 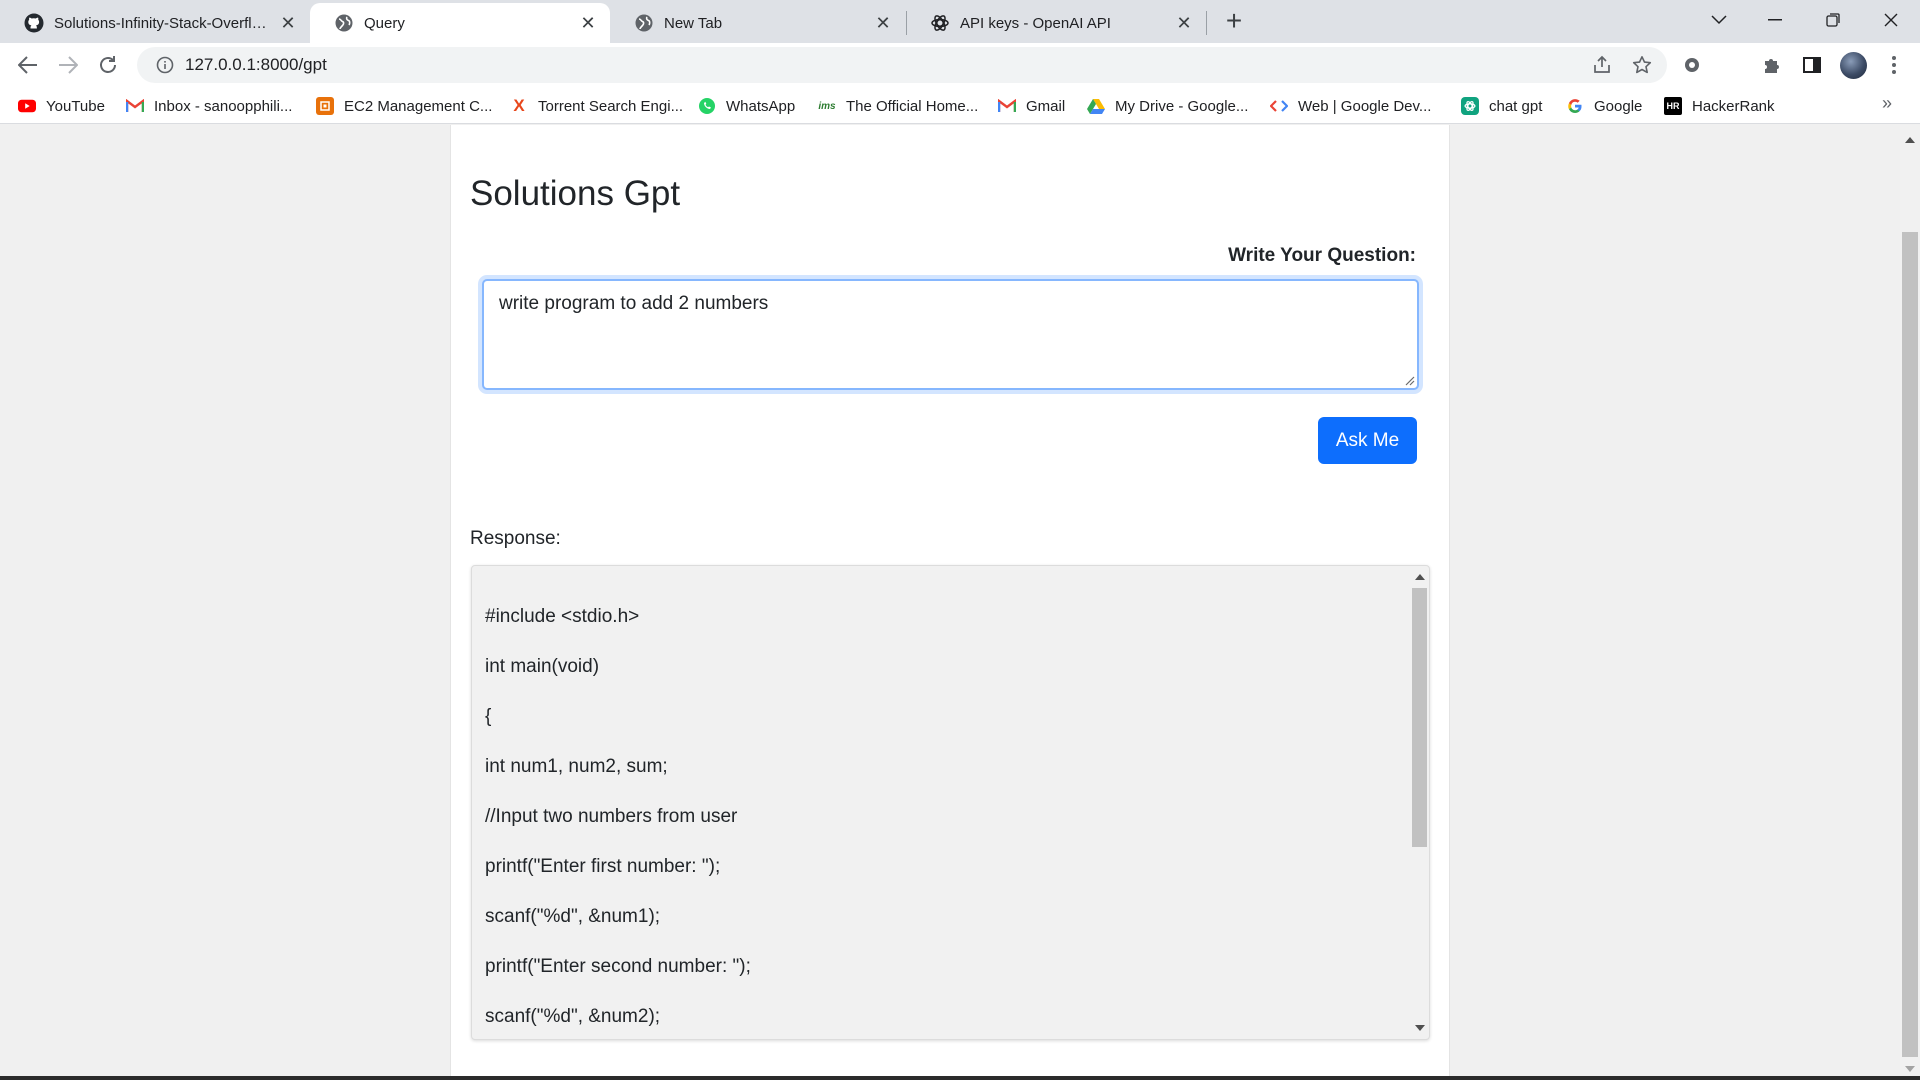 I want to click on tab-search-button, so click(x=1719, y=20).